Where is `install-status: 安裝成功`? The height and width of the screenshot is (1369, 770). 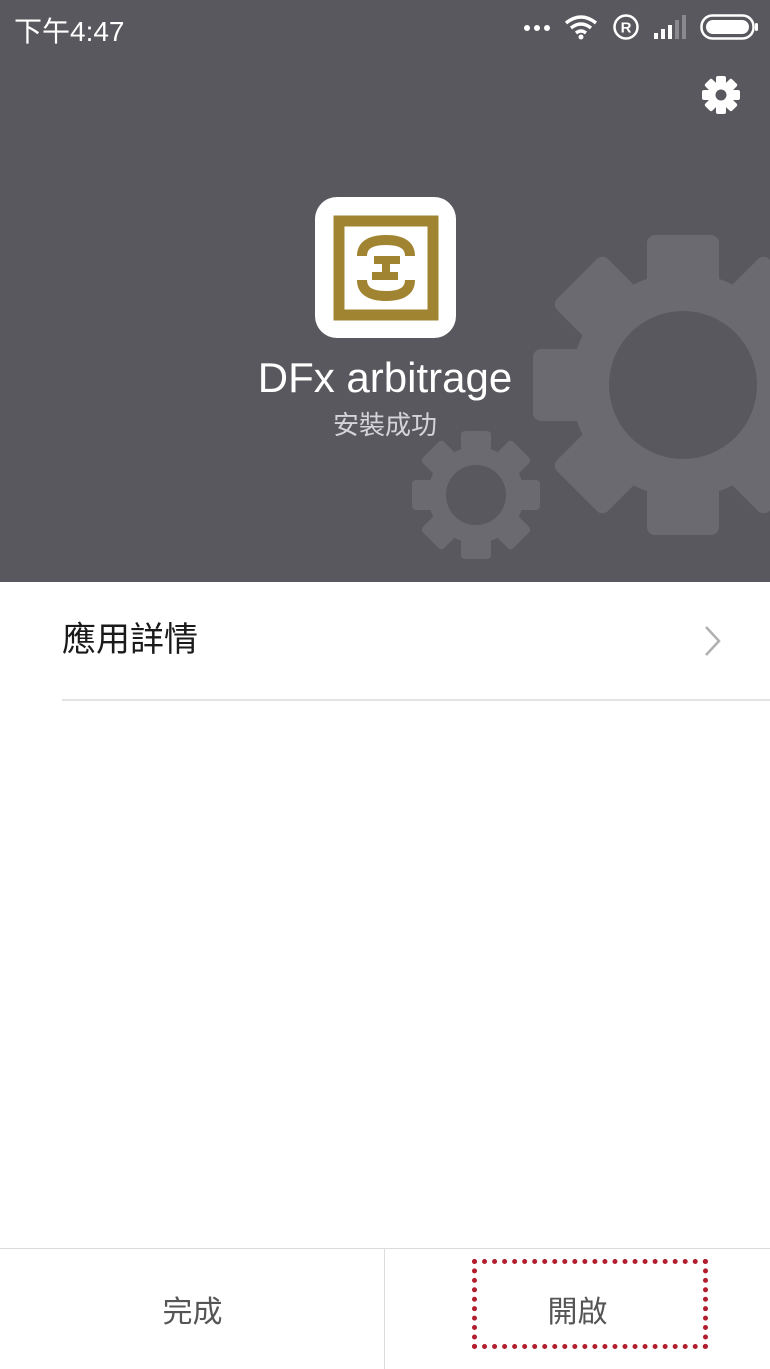
install-status: 安裝成功 is located at coordinates (384, 426).